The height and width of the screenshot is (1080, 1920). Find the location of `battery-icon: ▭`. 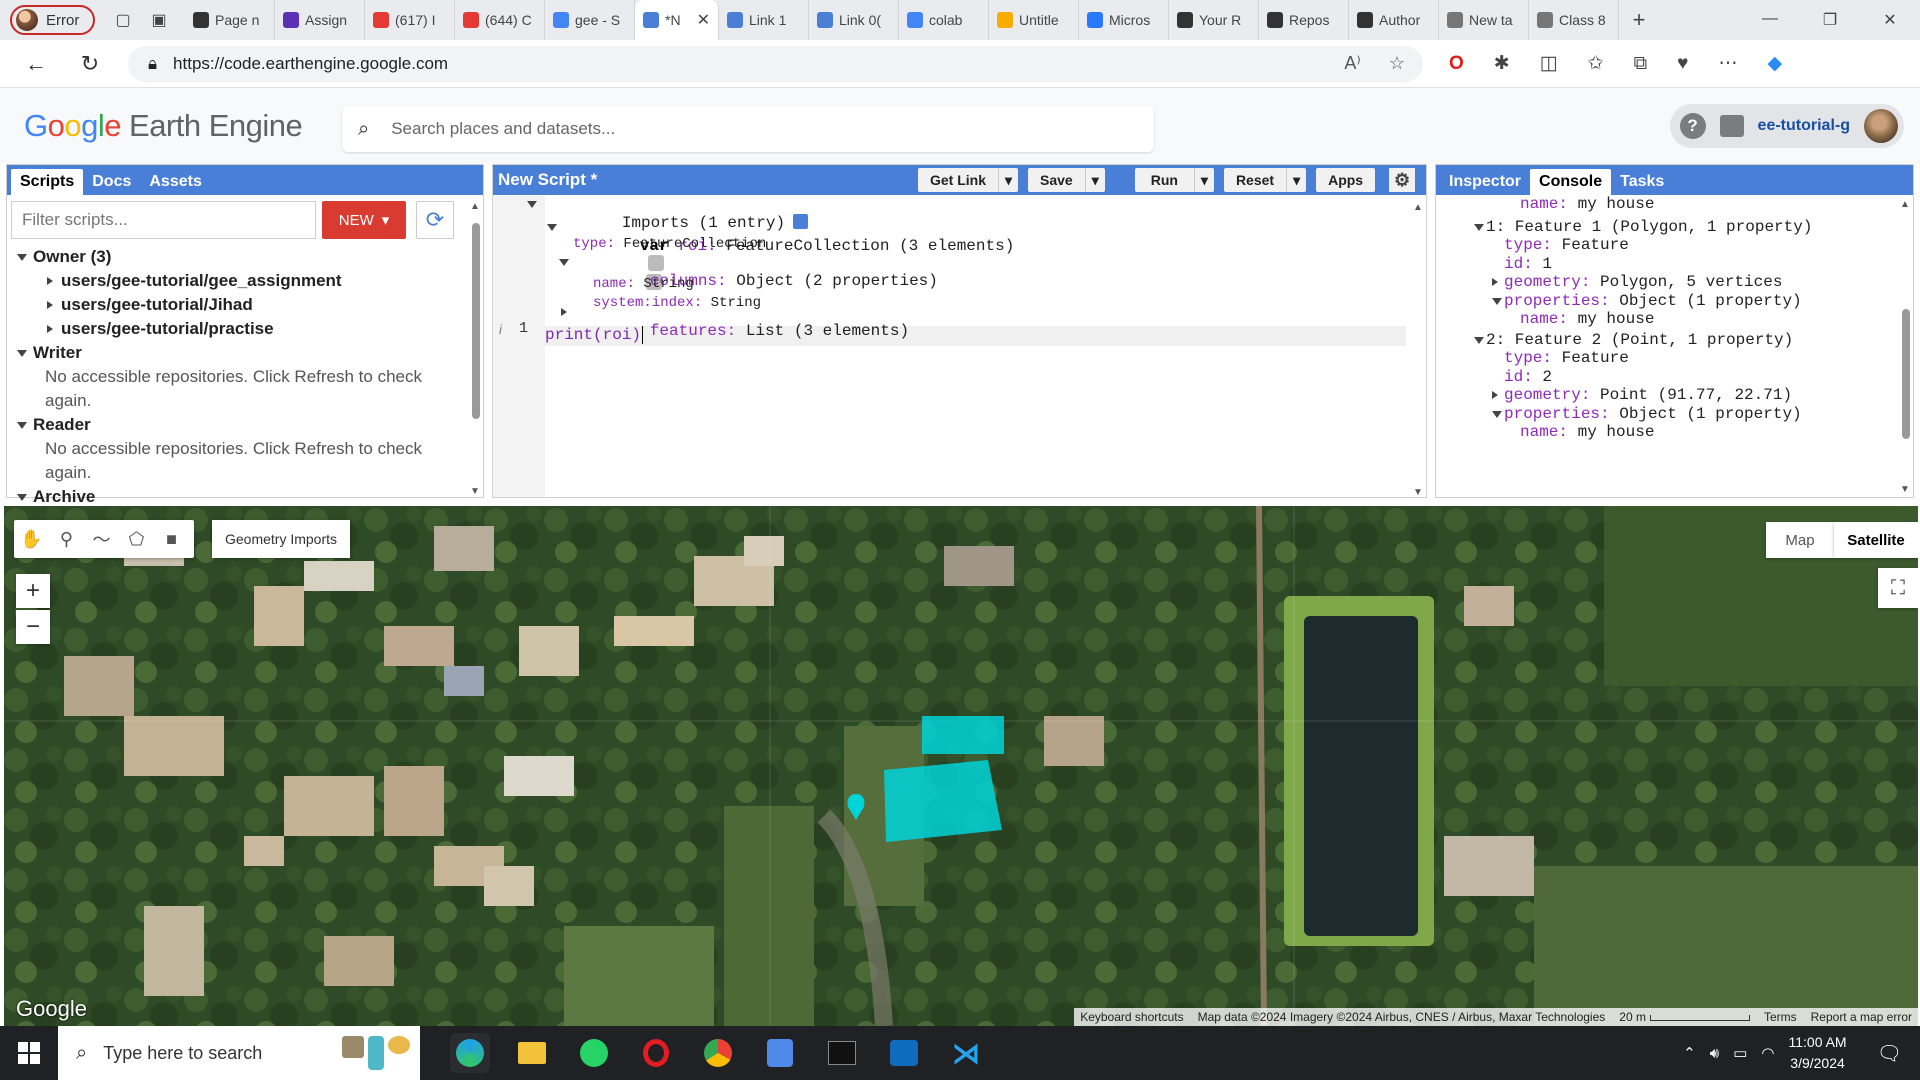

battery-icon: ▭ is located at coordinates (1740, 1053).